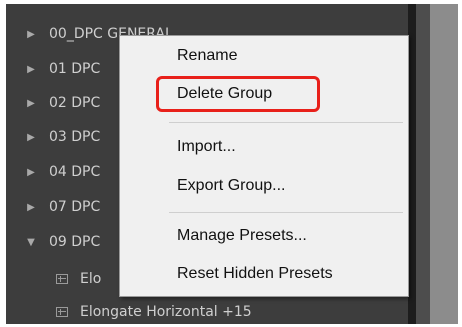 The image size is (462, 327). What do you see at coordinates (224, 94) in the screenshot?
I see `menu-item-delete-group: Delete Group` at bounding box center [224, 94].